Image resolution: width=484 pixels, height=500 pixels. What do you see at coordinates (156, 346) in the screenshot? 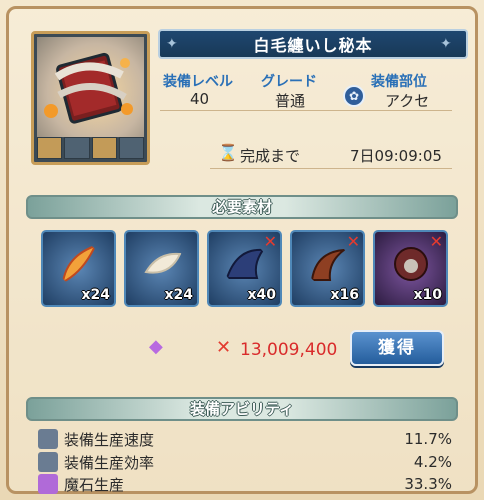
I see `magic-stone-icon: ◆` at bounding box center [156, 346].